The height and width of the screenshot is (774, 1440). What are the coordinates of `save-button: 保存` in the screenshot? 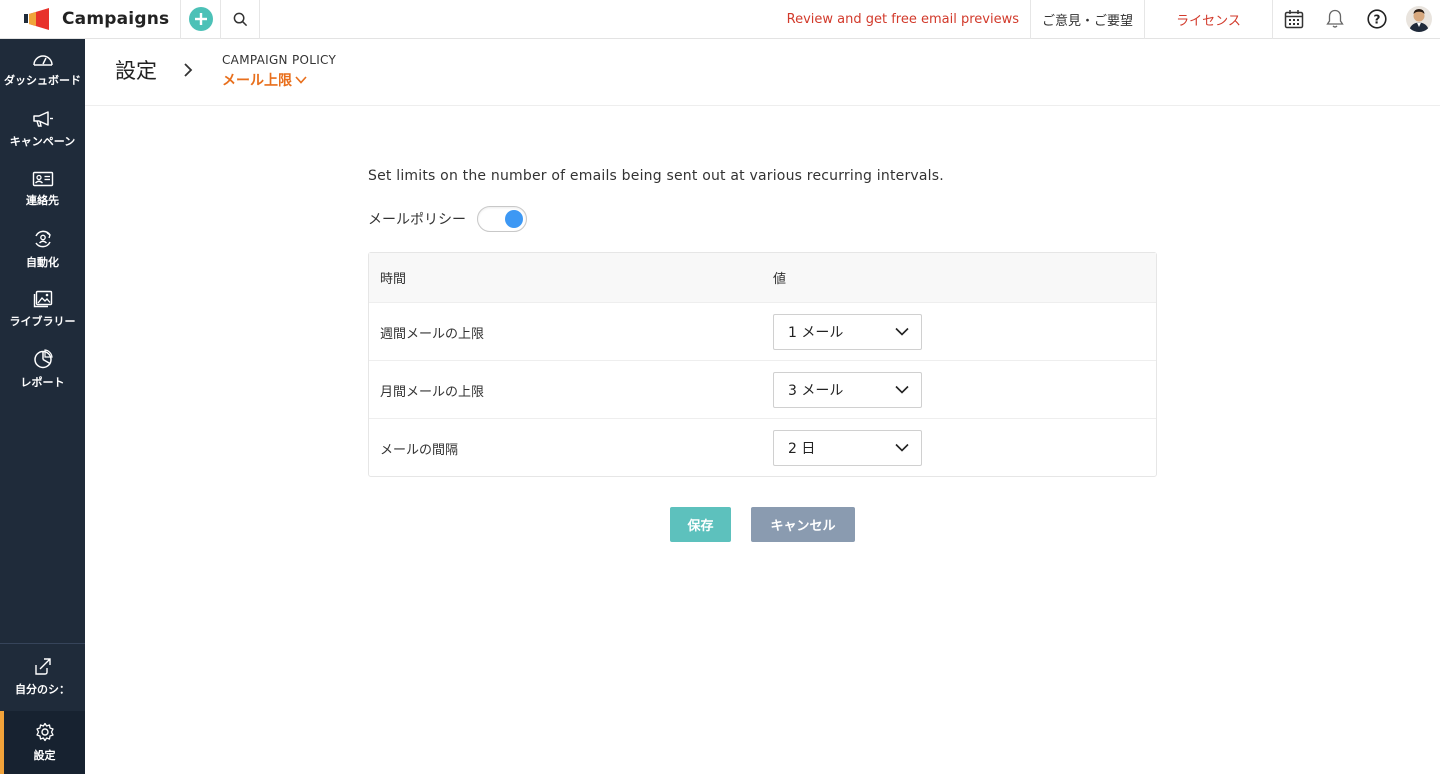 It's located at (700, 524).